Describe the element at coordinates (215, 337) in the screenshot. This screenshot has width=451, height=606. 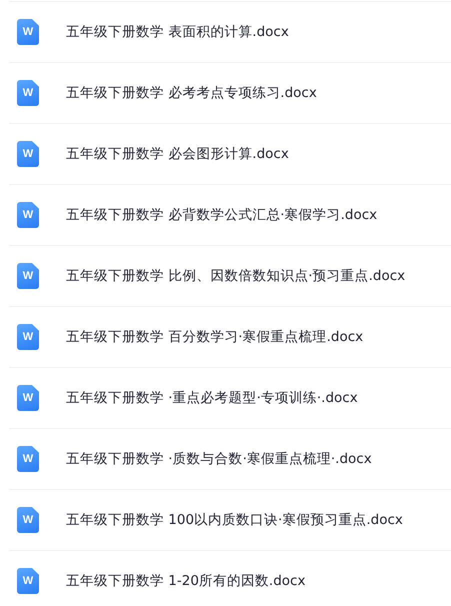
I see `file-name: 五年级下册数学 百分数学习·寒假重点梳理.docx` at that location.